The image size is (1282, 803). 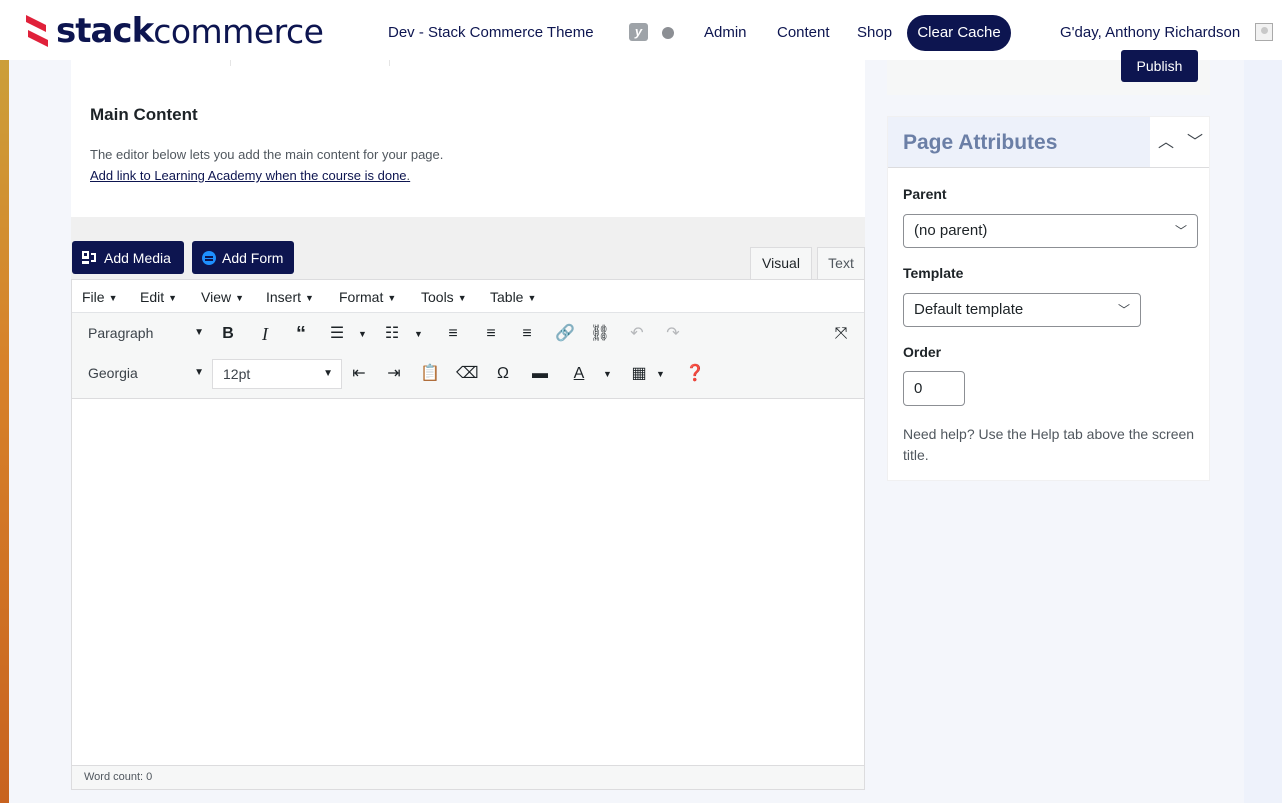 What do you see at coordinates (144, 114) in the screenshot?
I see `main-content-title: Main Content` at bounding box center [144, 114].